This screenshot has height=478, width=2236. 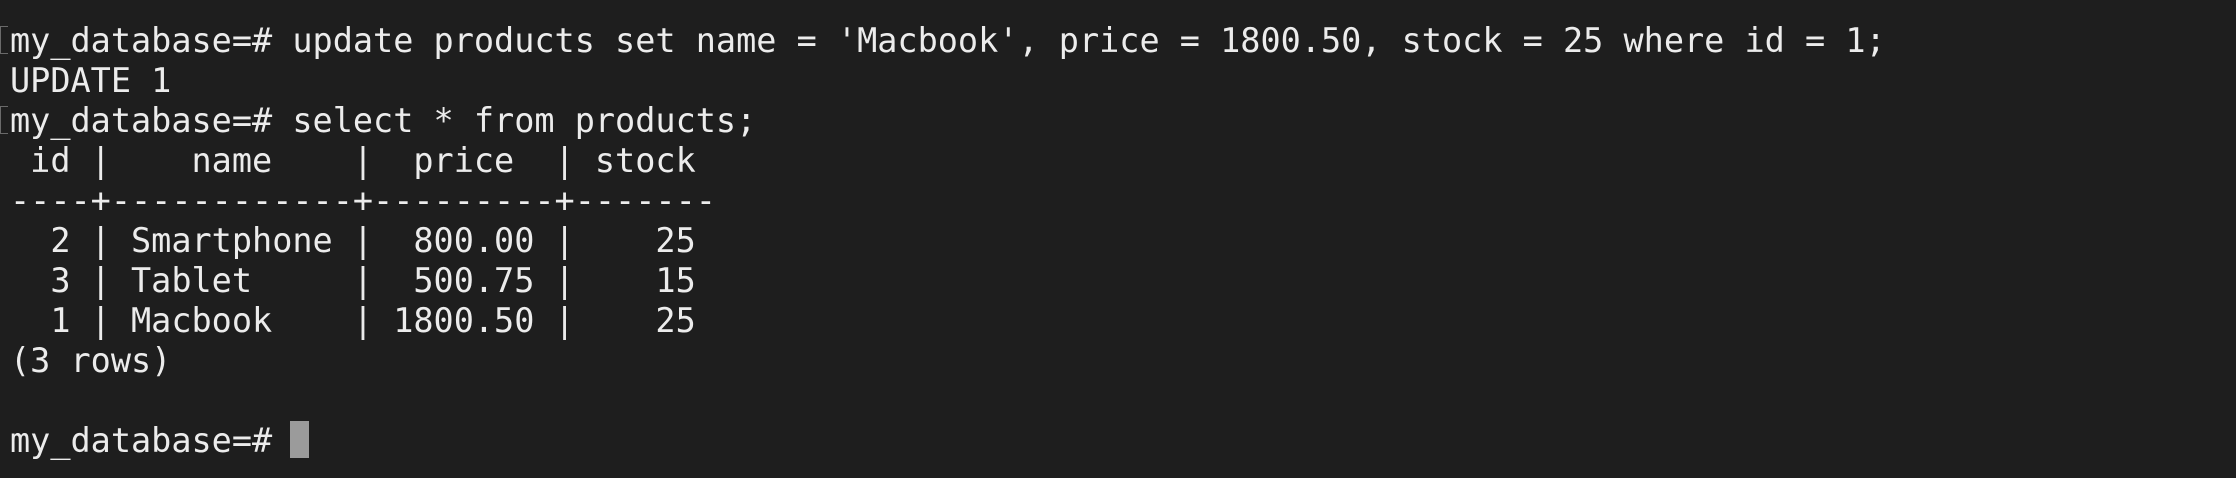 What do you see at coordinates (151, 441) in the screenshot?
I see `current-prompt: my_database=#` at bounding box center [151, 441].